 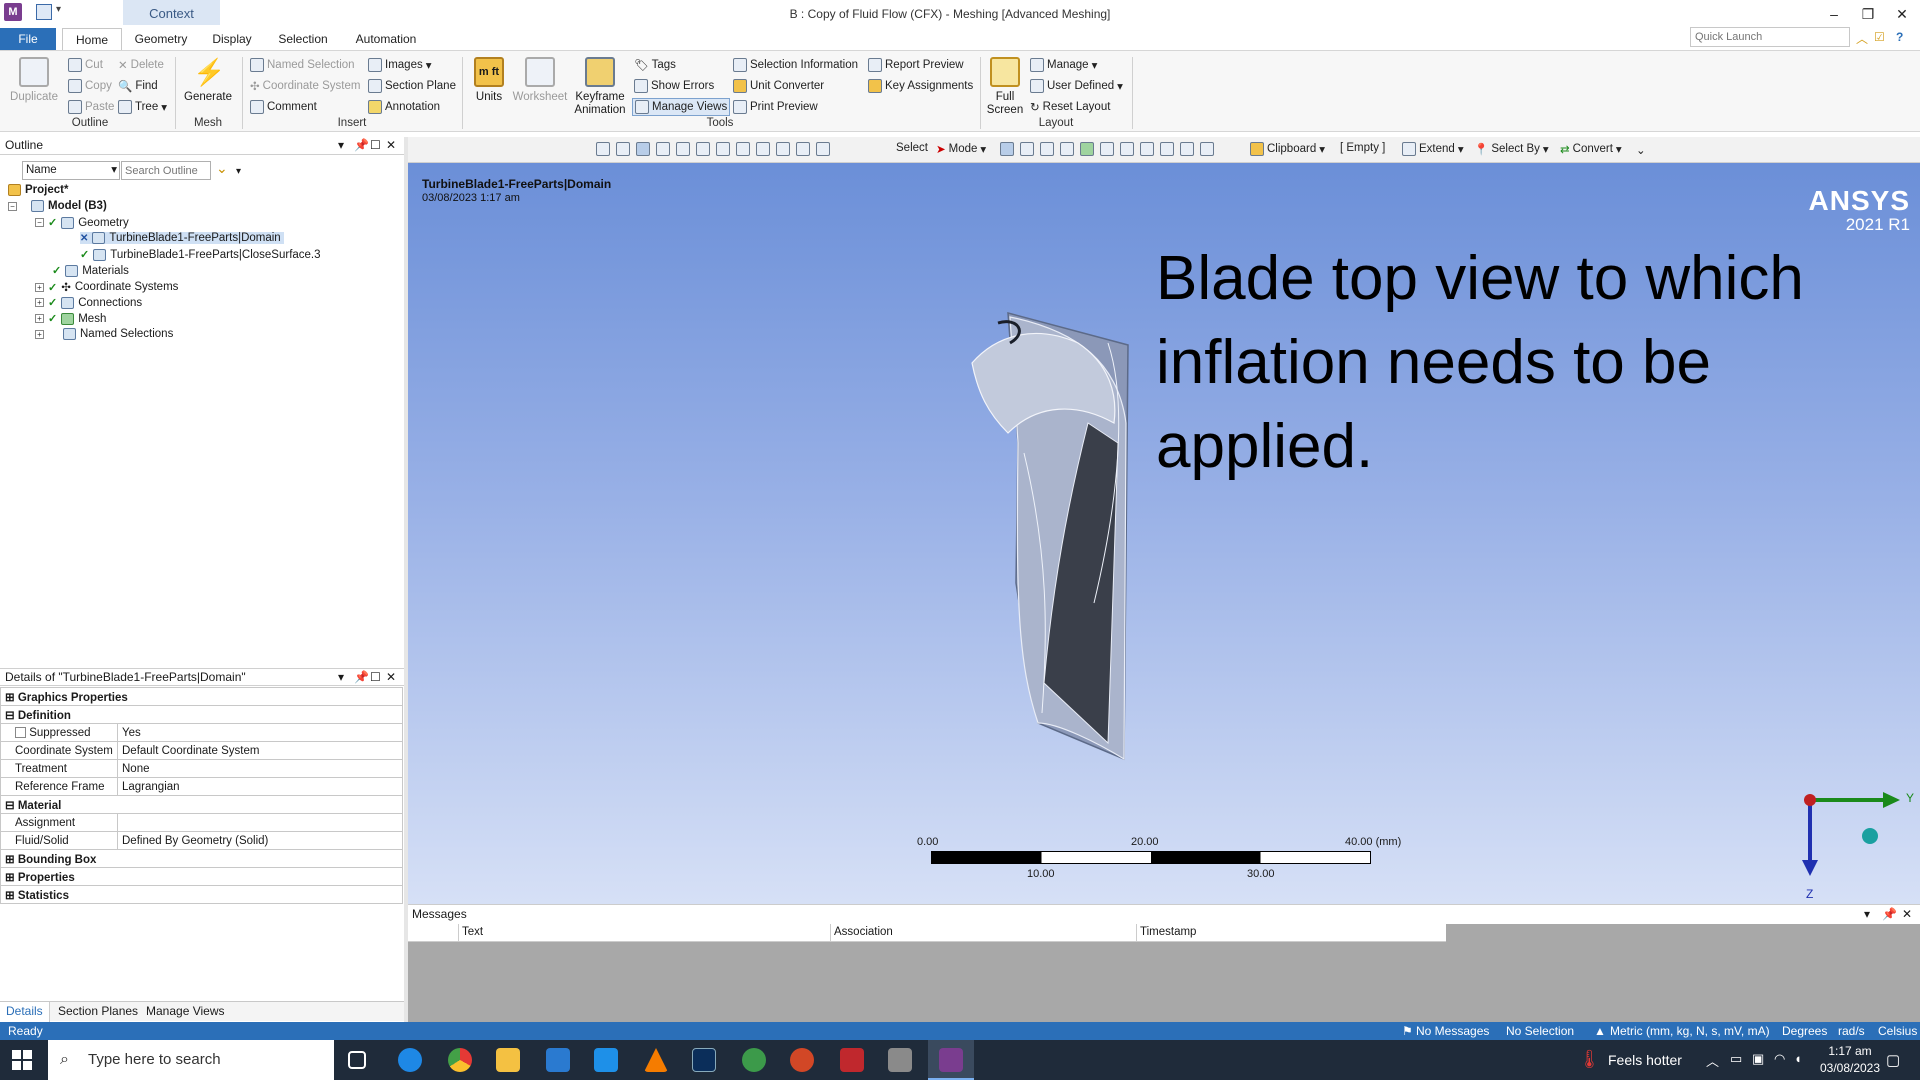 I want to click on annotation-button: Annotation, so click(x=404, y=107).